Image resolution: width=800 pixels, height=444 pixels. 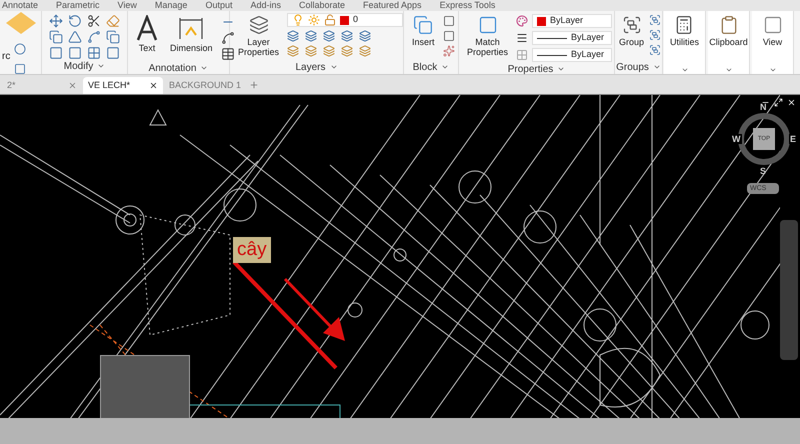 I want to click on panel-title: Layers, so click(x=310, y=67).